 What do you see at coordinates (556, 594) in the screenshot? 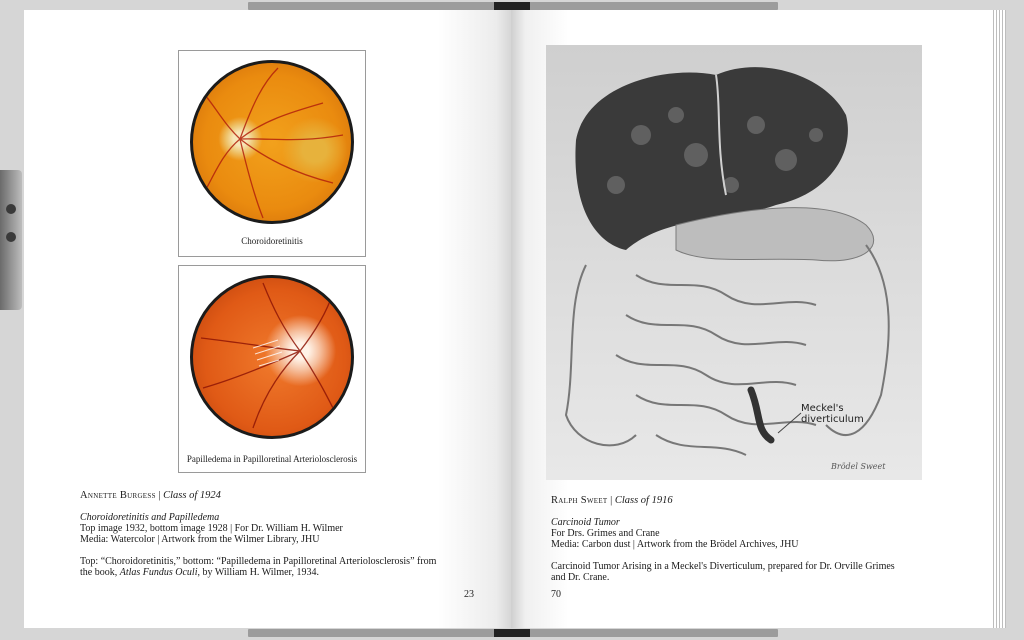
I see `page-number: 70` at bounding box center [556, 594].